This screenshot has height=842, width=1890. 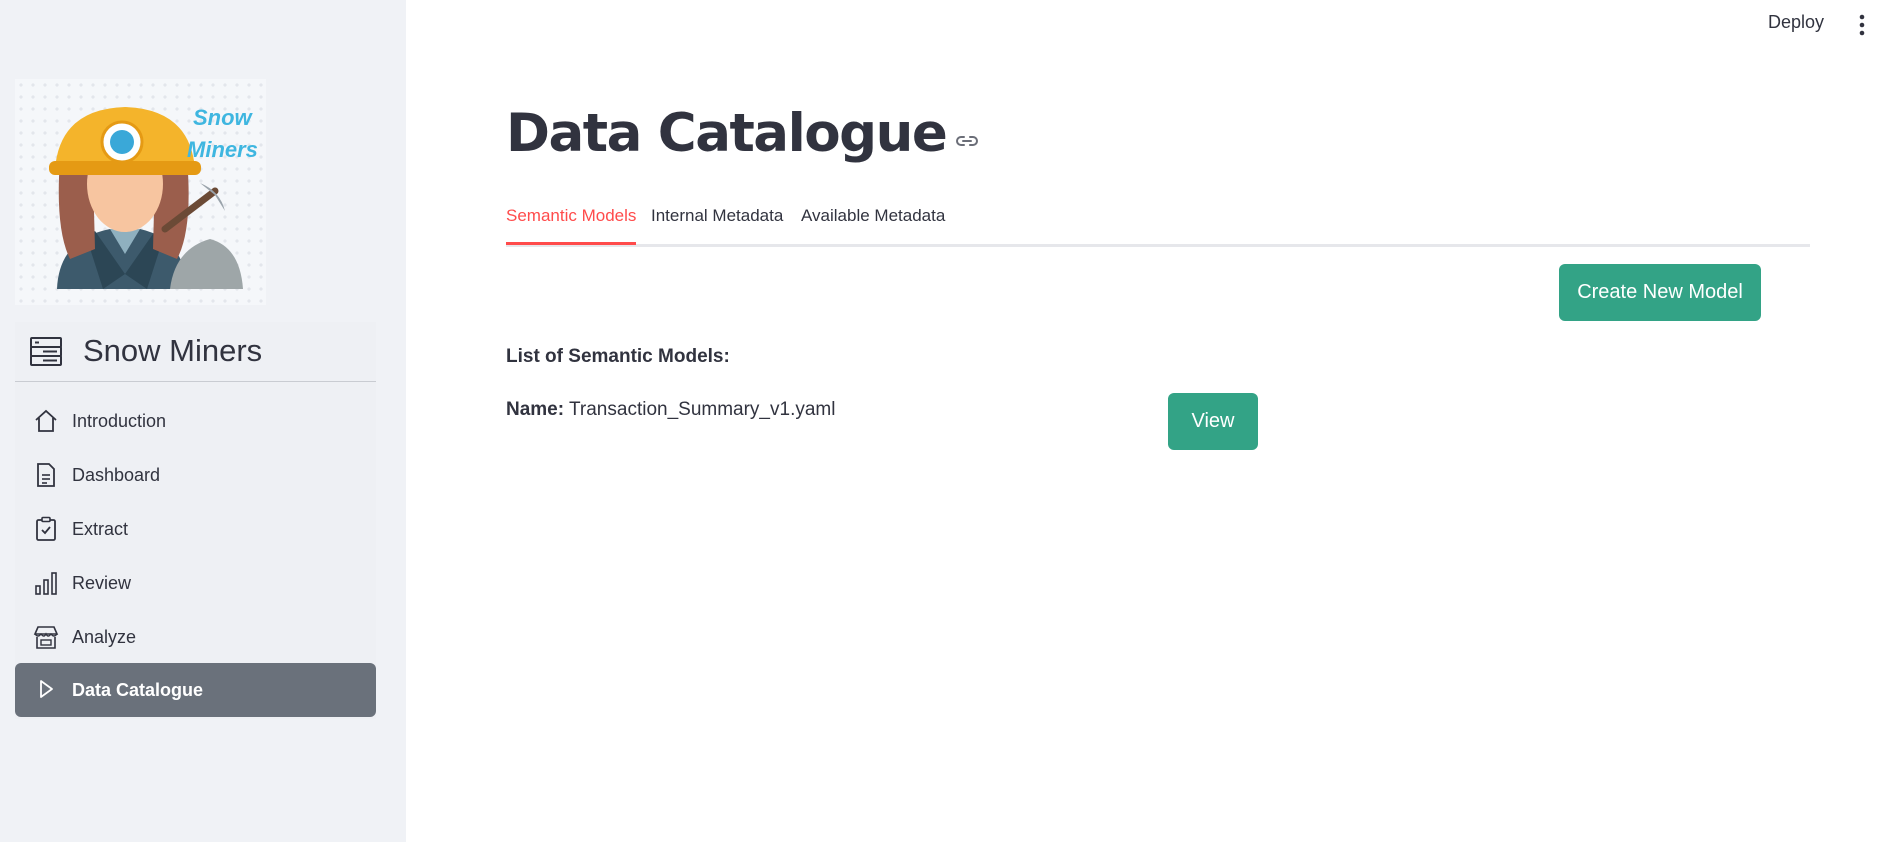 What do you see at coordinates (100, 528) in the screenshot?
I see `nav-label: Extract` at bounding box center [100, 528].